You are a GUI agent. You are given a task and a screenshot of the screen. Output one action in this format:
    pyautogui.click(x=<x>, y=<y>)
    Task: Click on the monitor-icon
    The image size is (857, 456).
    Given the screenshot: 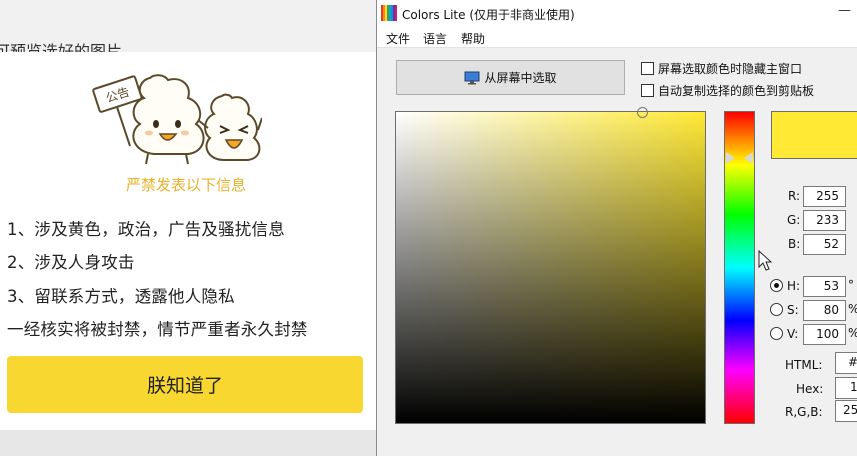 What is the action you would take?
    pyautogui.click(x=472, y=77)
    